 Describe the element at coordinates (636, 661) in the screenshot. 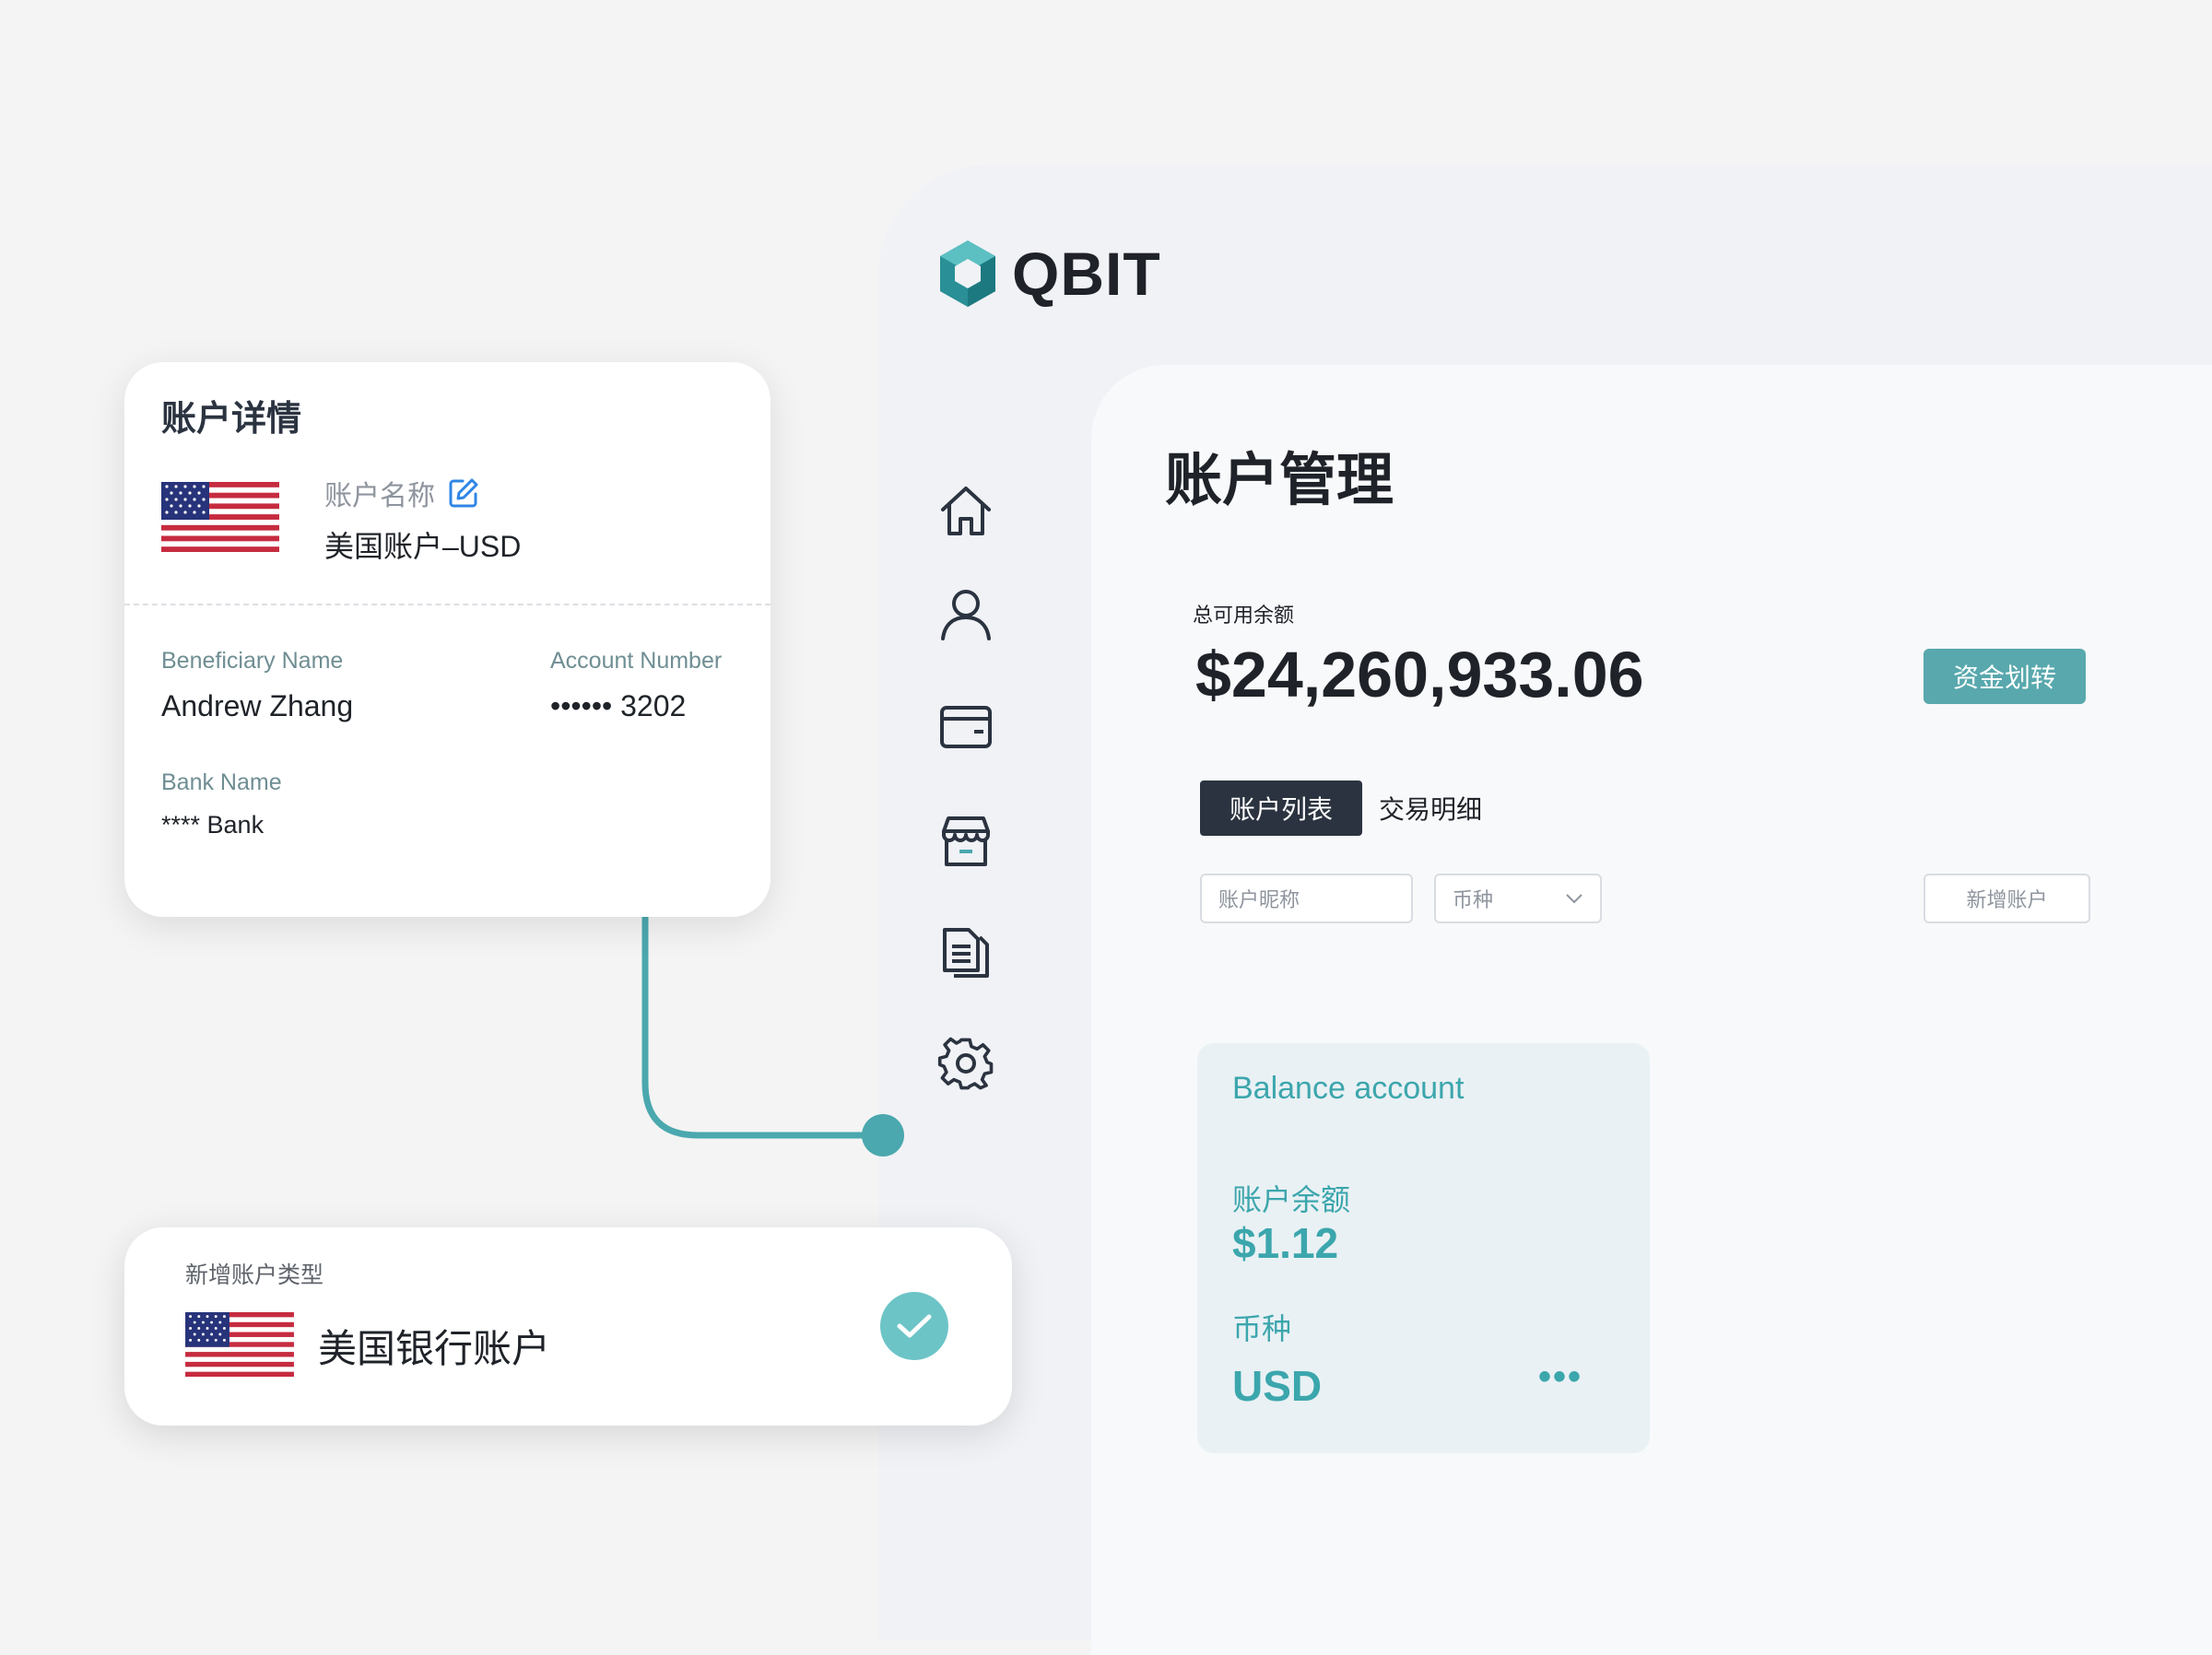

I see `account-number-label: Account Number` at that location.